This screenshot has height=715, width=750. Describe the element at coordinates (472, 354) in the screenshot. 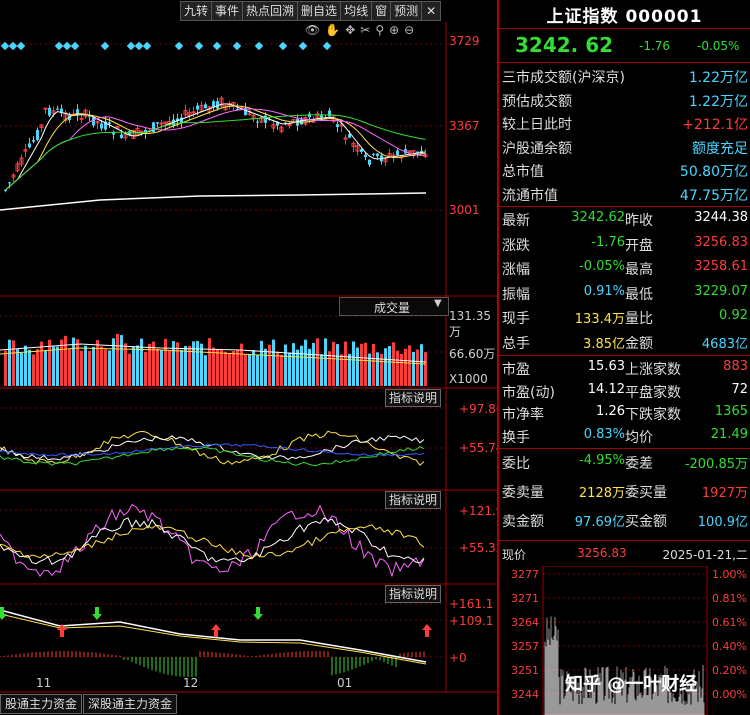

I see `volume-tick-mid: 66.60万` at that location.